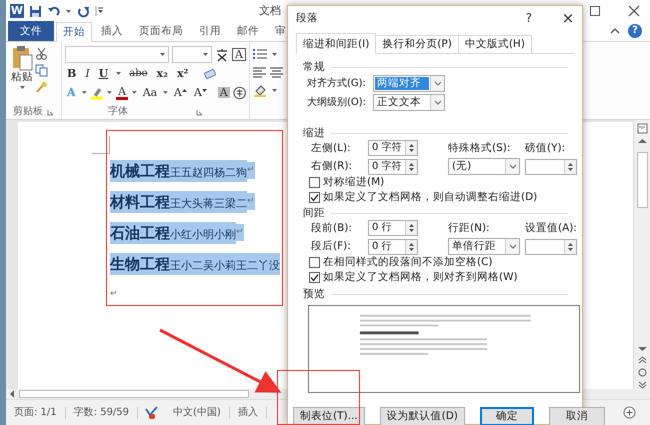  Describe the element at coordinates (83, 11) in the screenshot. I see `redo-icon` at that location.